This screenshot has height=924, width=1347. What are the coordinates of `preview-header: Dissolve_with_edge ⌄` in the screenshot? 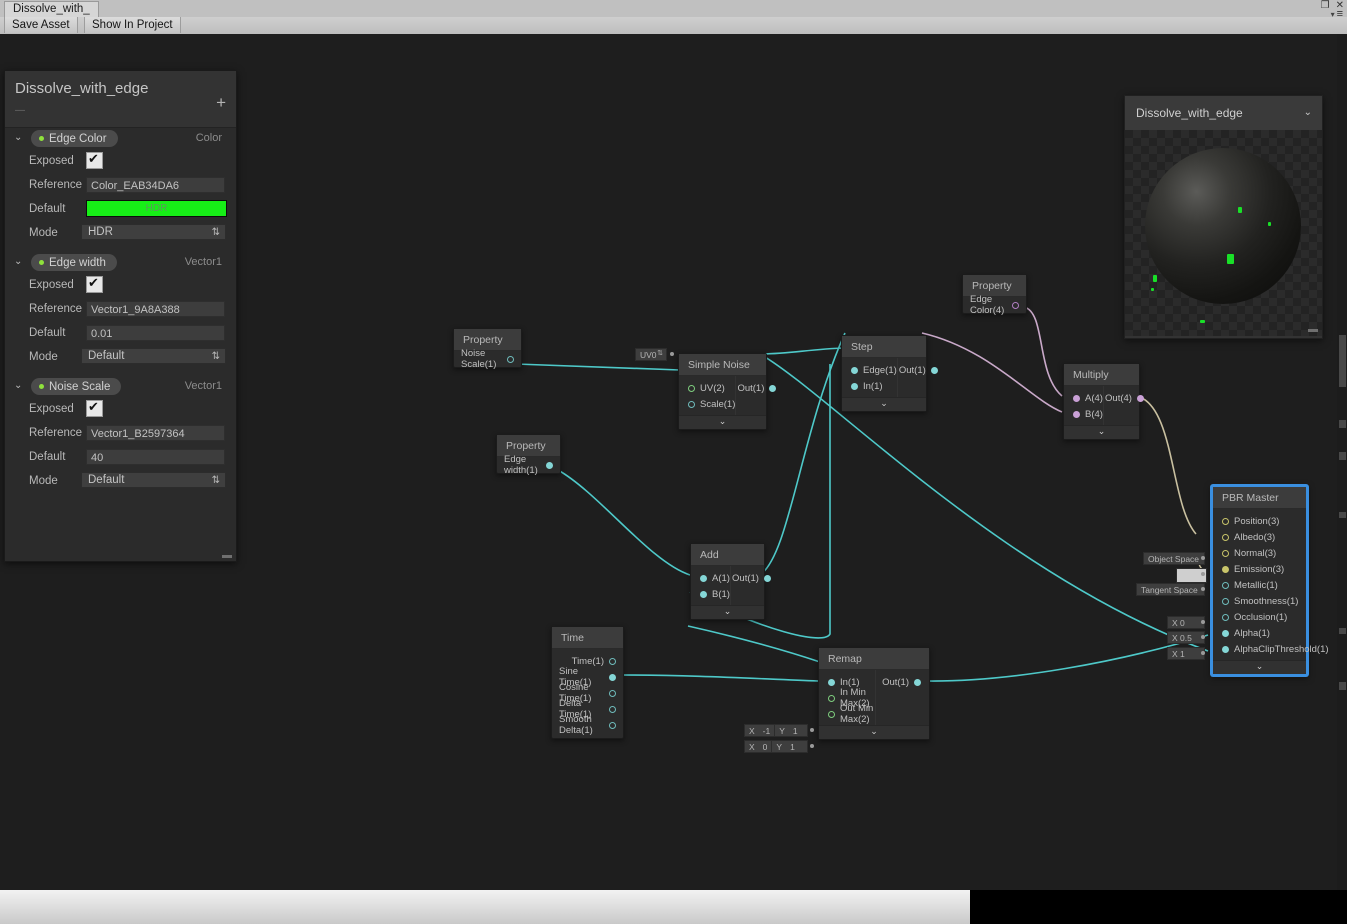 It's located at (1223, 113).